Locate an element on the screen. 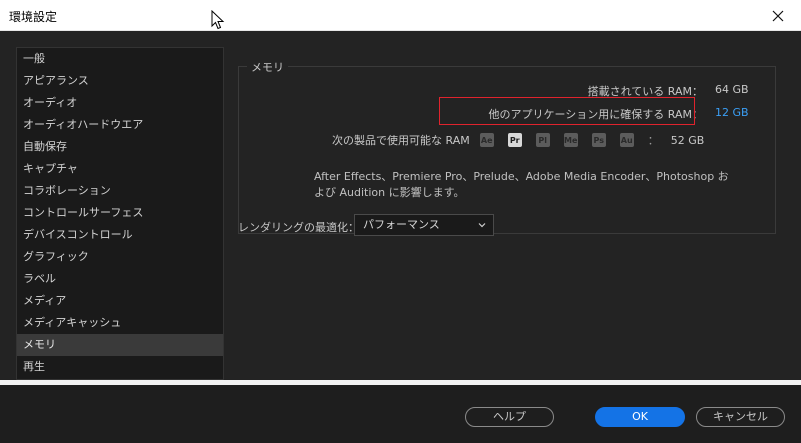  sidebar-item: オーディオハードウエア is located at coordinates (120, 125).